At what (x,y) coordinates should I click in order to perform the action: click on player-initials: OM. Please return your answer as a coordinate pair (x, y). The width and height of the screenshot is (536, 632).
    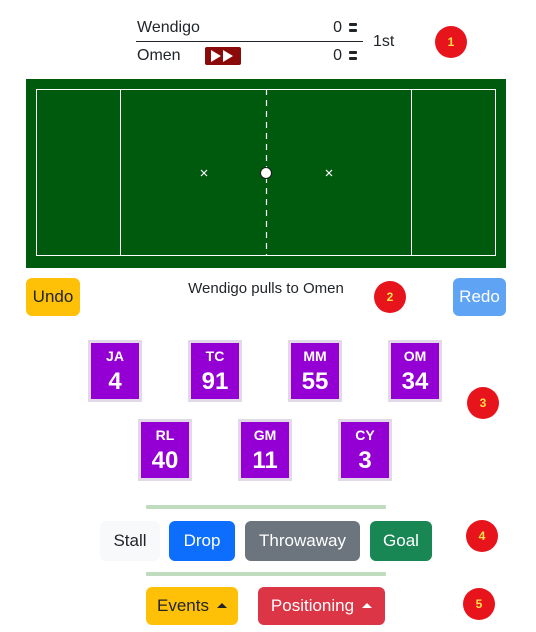
    Looking at the image, I should click on (415, 356).